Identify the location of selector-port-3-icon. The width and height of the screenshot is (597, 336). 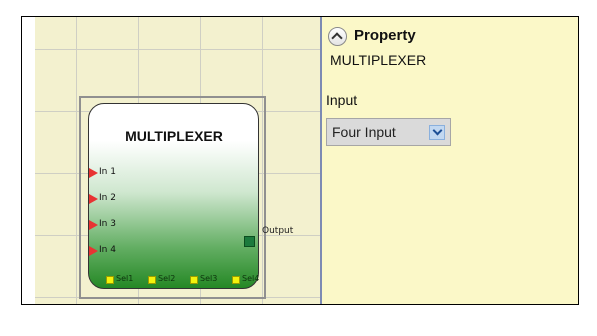
(194, 280).